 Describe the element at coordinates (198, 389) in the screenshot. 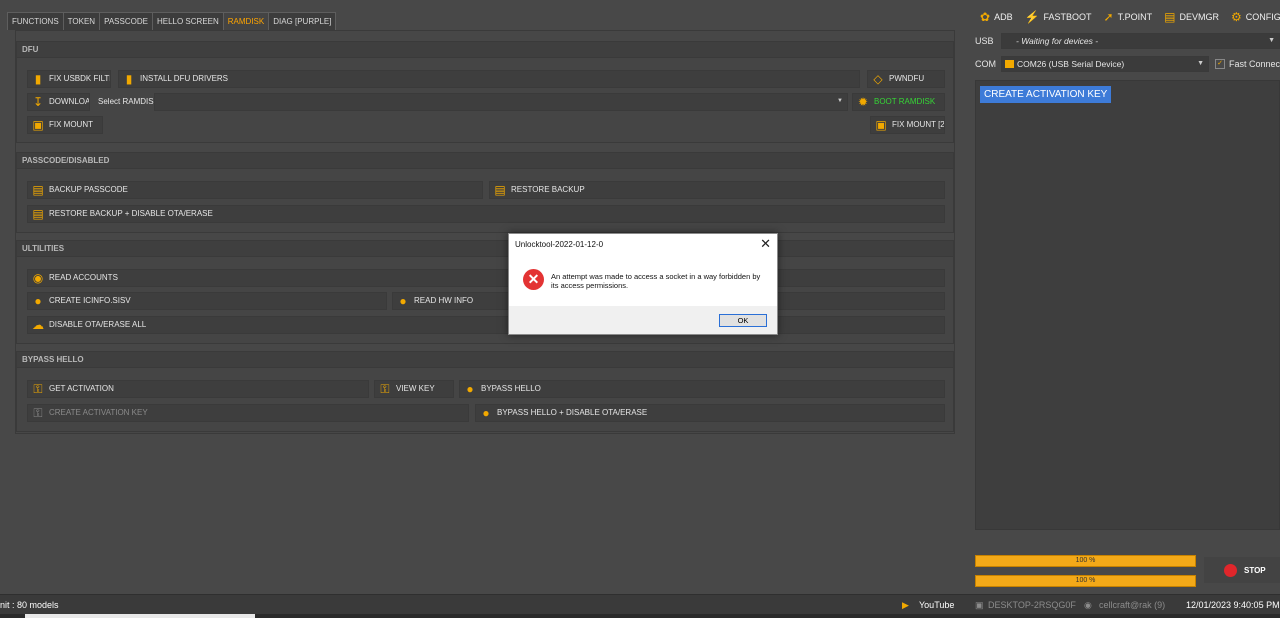

I see `get-activation-button: ⚿ GET ACTIVATION` at that location.